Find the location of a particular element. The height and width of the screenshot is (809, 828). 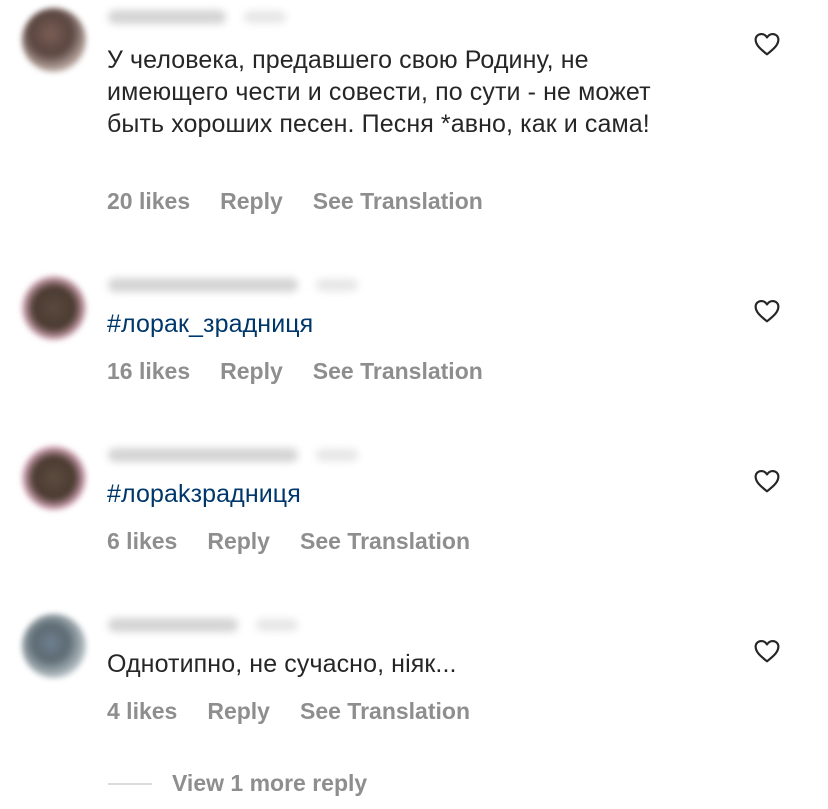

view-more-replies-label: View 1 more reply is located at coordinates (269, 783).